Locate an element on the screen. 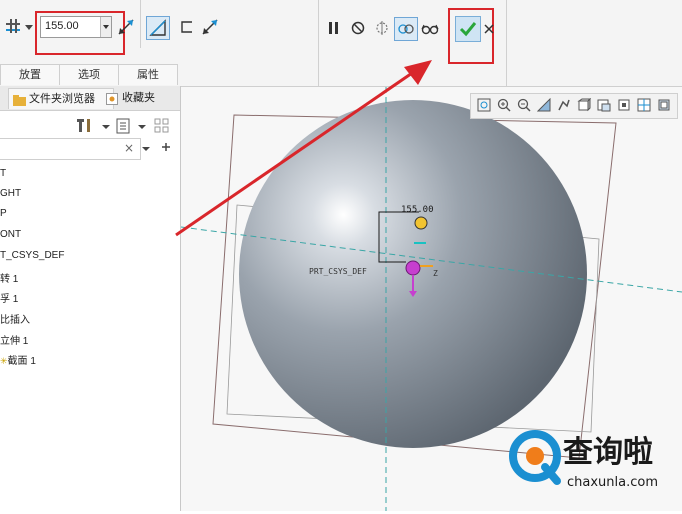 The image size is (682, 514). display-style-icon is located at coordinates (564, 105).